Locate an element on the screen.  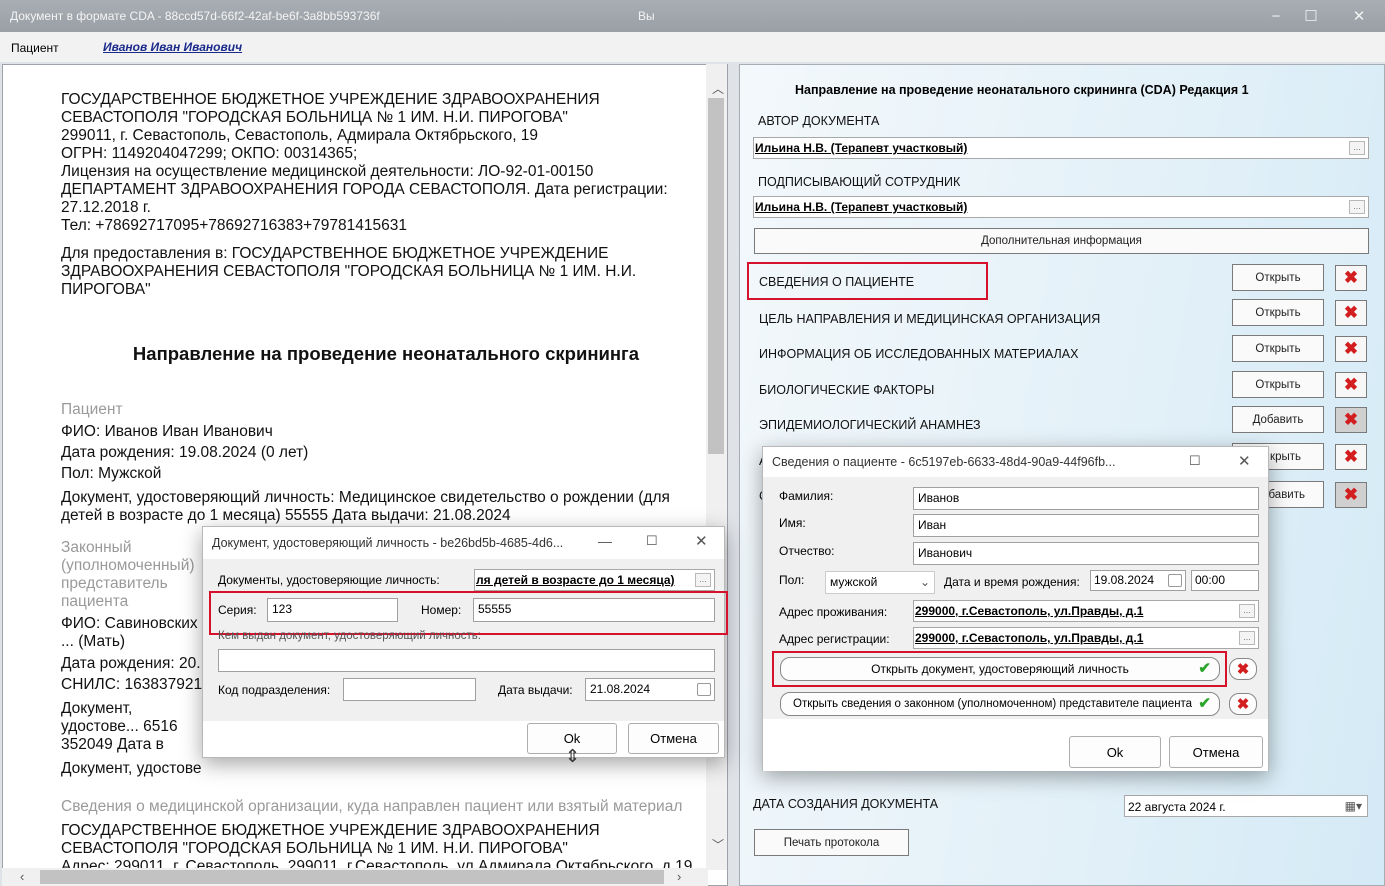
dob-input: 19.08.2024 is located at coordinates (1138, 580).